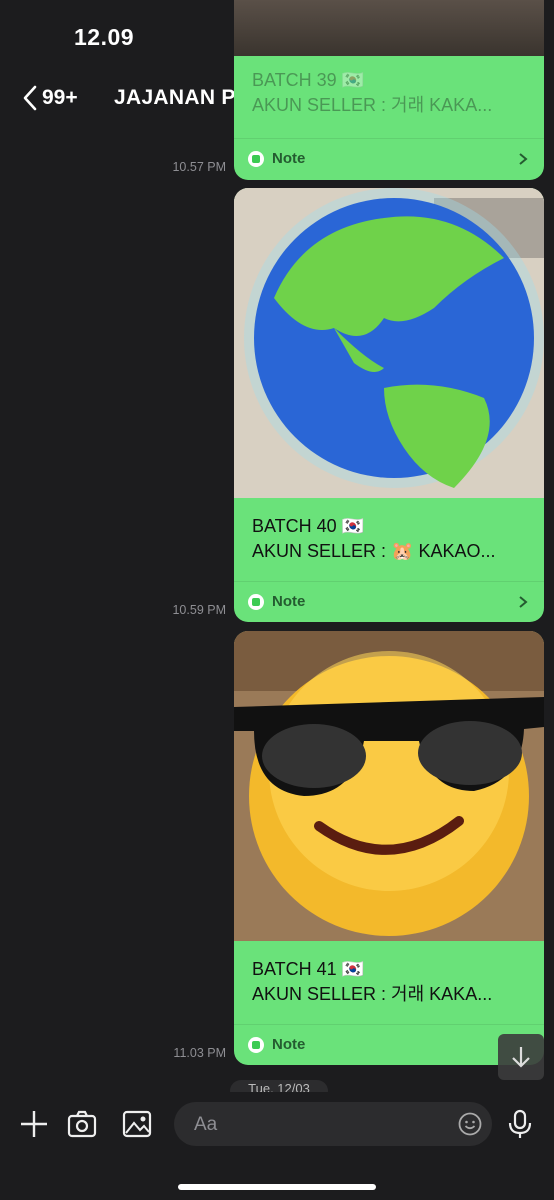 Image resolution: width=554 pixels, height=1200 pixels. I want to click on microphone-icon, so click(520, 1124).